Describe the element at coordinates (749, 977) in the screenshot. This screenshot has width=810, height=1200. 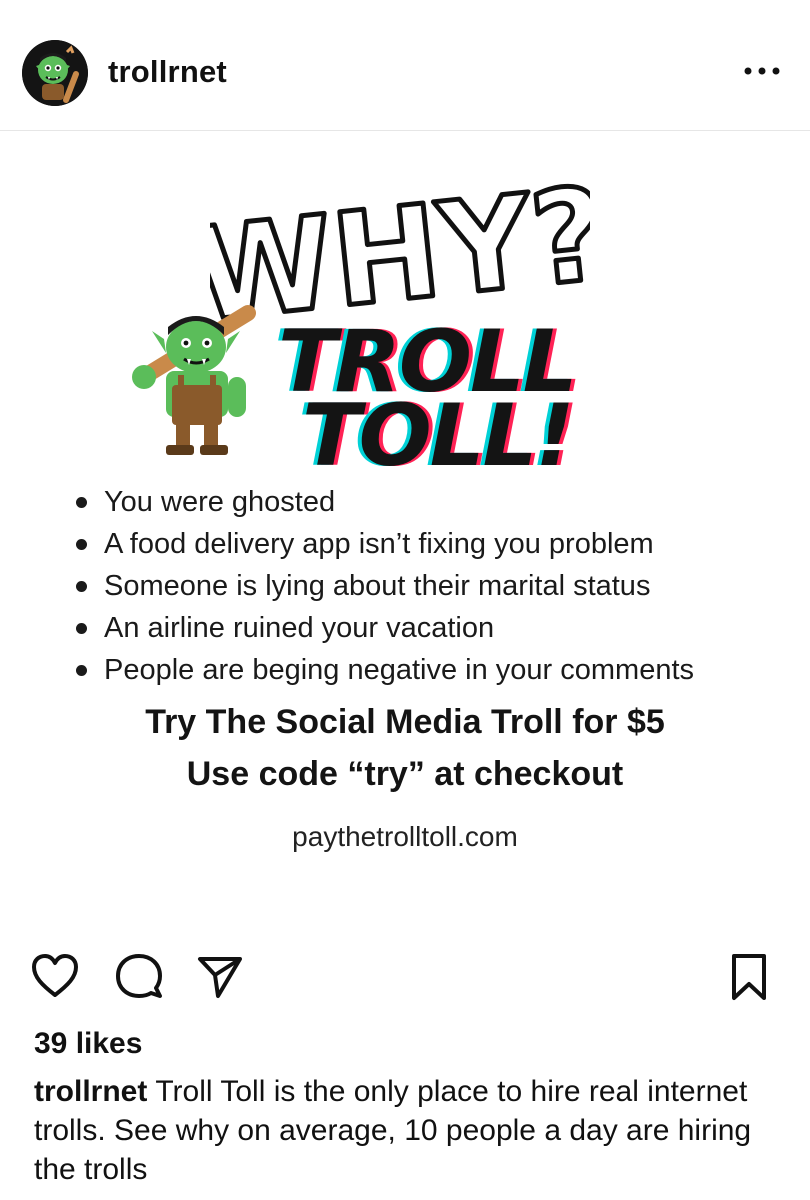
I see `bookmark-icon` at that location.